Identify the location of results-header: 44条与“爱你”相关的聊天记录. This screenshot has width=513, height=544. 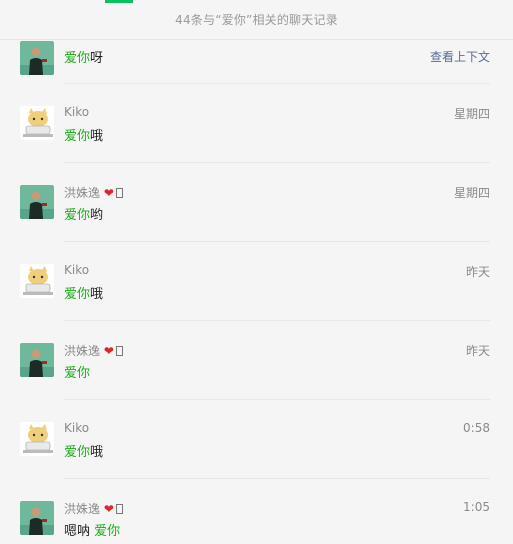
(256, 20).